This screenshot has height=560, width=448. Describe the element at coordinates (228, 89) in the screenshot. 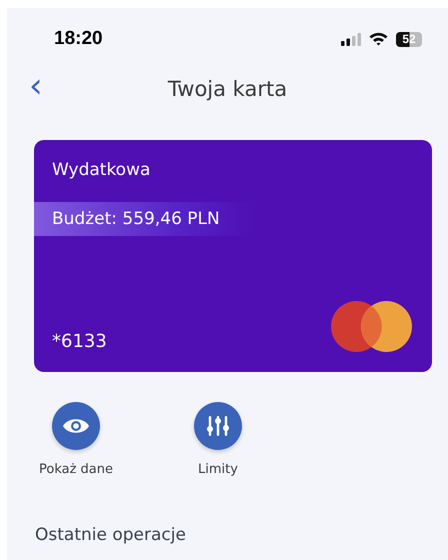

I see `page-title: Twoja karta` at that location.